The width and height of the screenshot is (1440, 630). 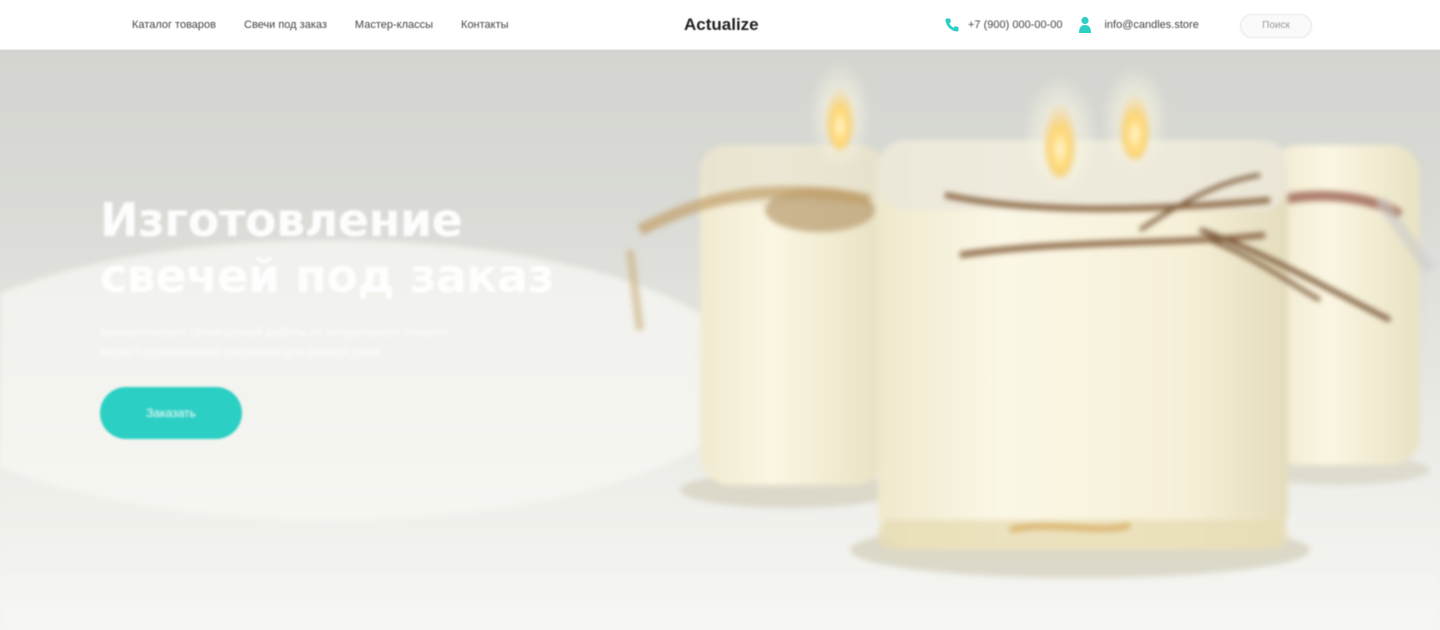 I want to click on hero-title: Изготовление свечей под заказ, so click(x=360, y=248).